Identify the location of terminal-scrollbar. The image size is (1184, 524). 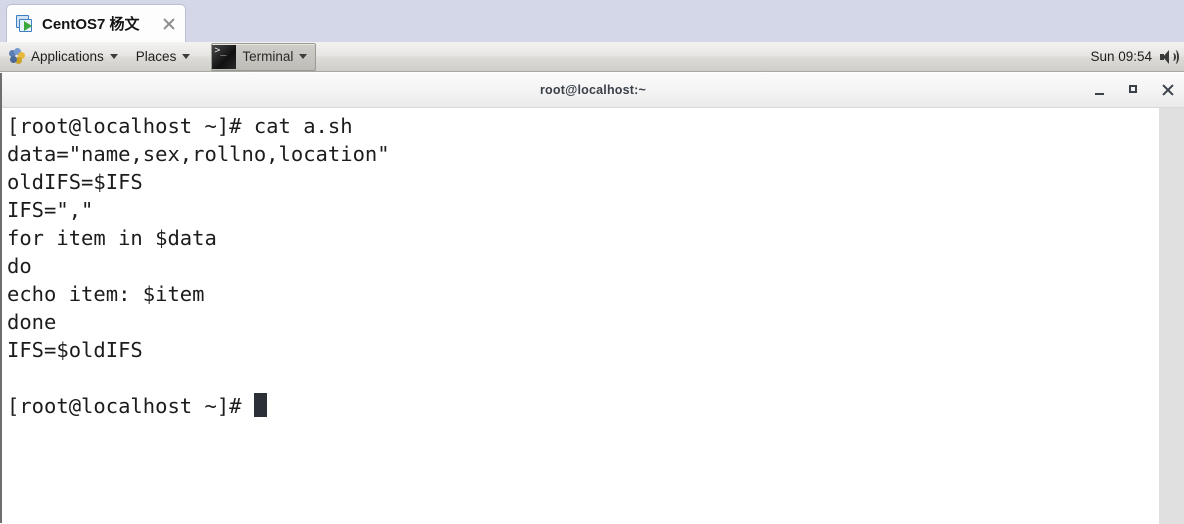
(1171, 316).